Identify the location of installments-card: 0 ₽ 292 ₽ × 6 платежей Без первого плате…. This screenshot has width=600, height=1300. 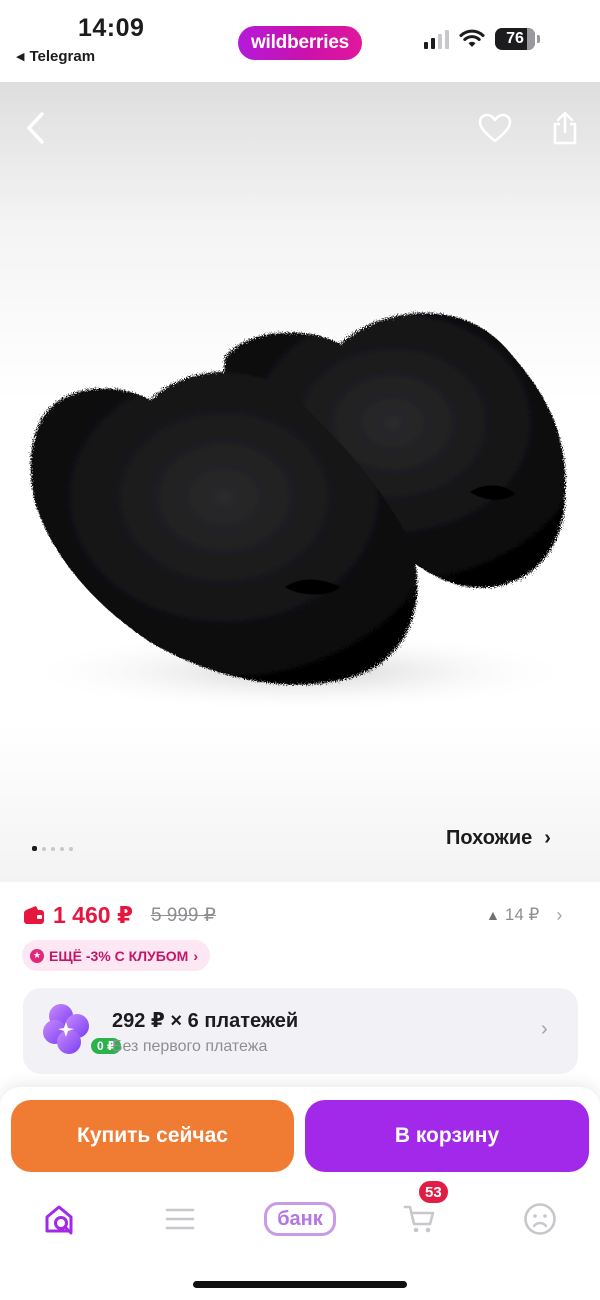
(300, 1031).